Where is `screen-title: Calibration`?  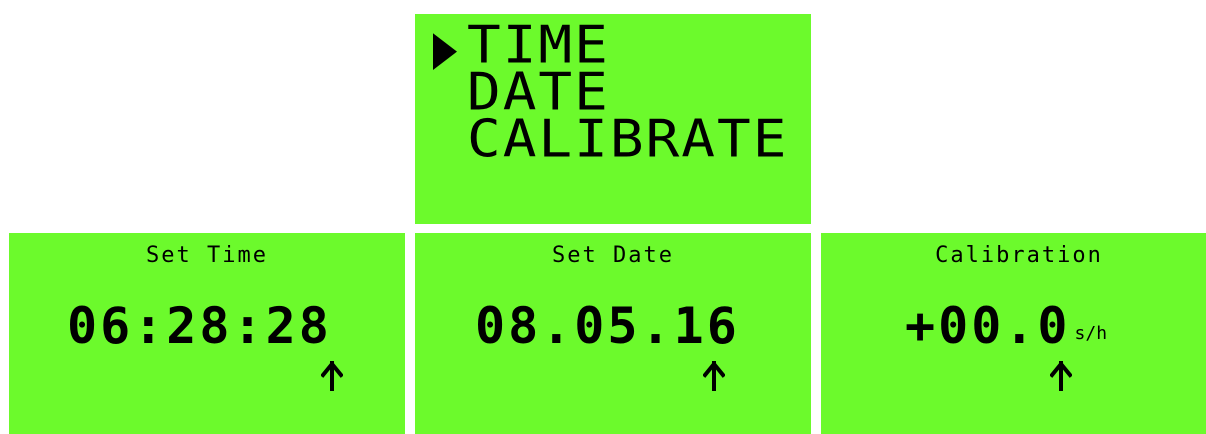 screen-title: Calibration is located at coordinates (1019, 255).